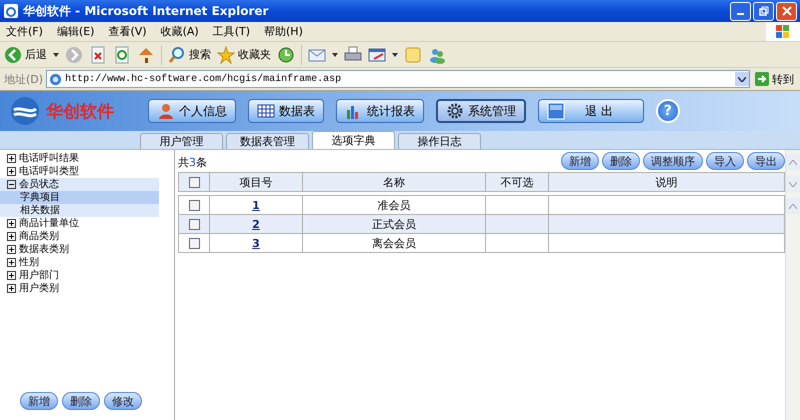 The height and width of the screenshot is (420, 800). Describe the element at coordinates (283, 31) in the screenshot. I see `menu-item: 帮助(H)` at that location.